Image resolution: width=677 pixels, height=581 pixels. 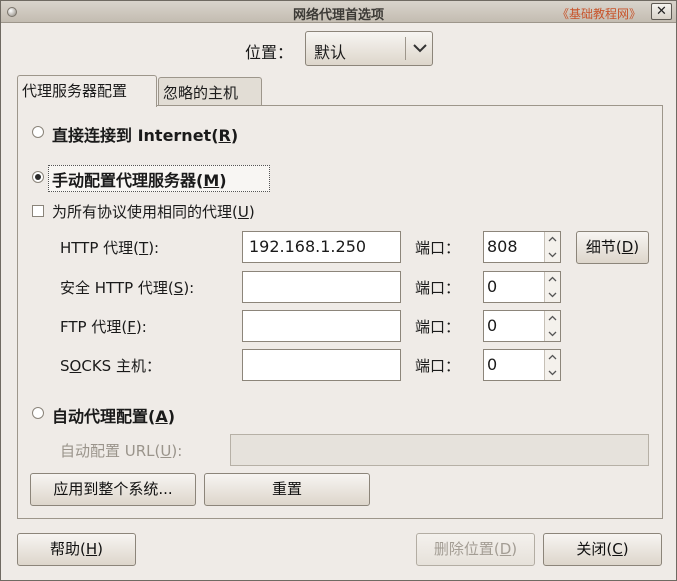 I want to click on socks-host-input, so click(x=321, y=365).